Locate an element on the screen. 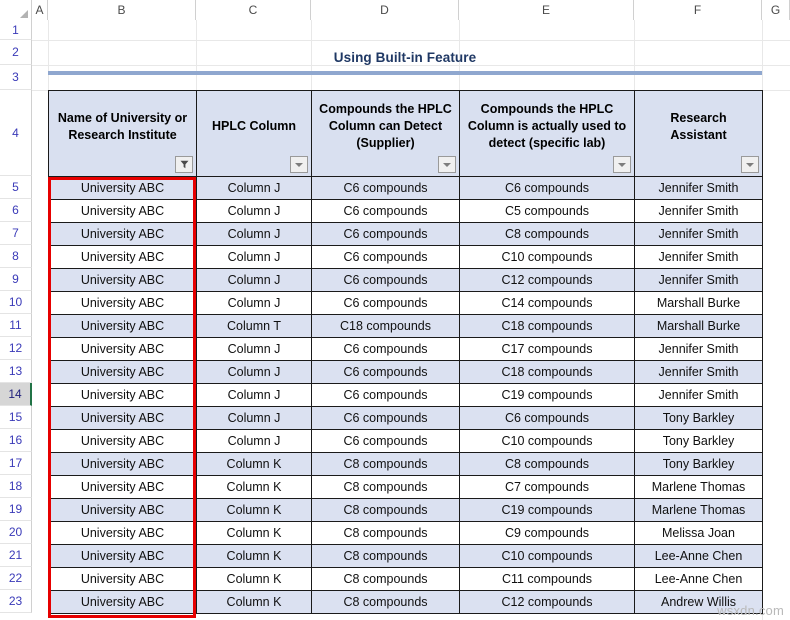  row-header-6: 6 is located at coordinates (16, 210).